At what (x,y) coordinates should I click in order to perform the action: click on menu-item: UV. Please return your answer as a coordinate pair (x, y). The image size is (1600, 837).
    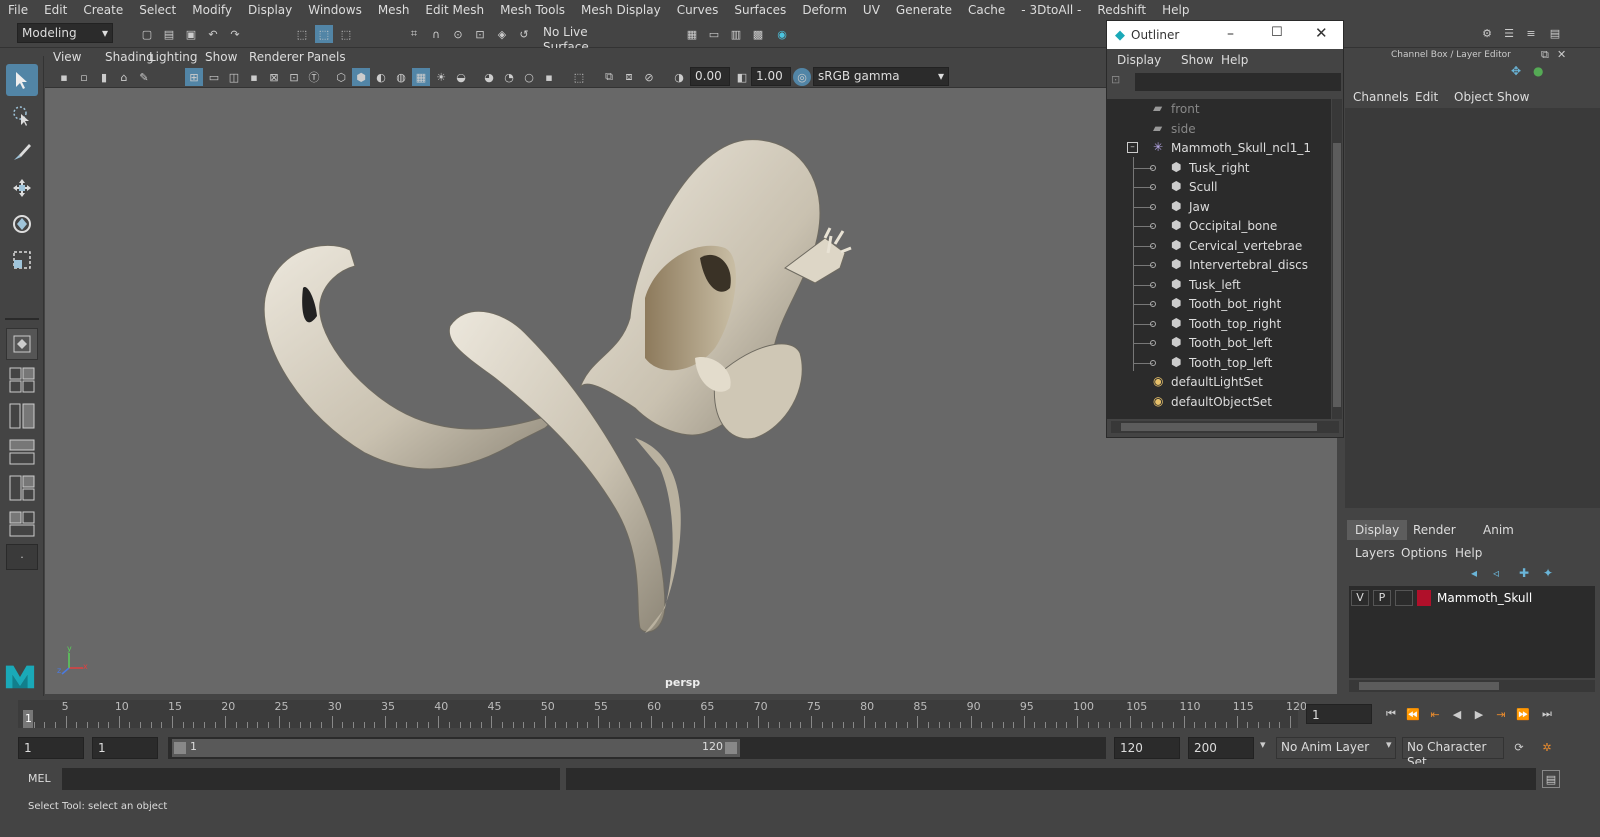
    Looking at the image, I should click on (871, 10).